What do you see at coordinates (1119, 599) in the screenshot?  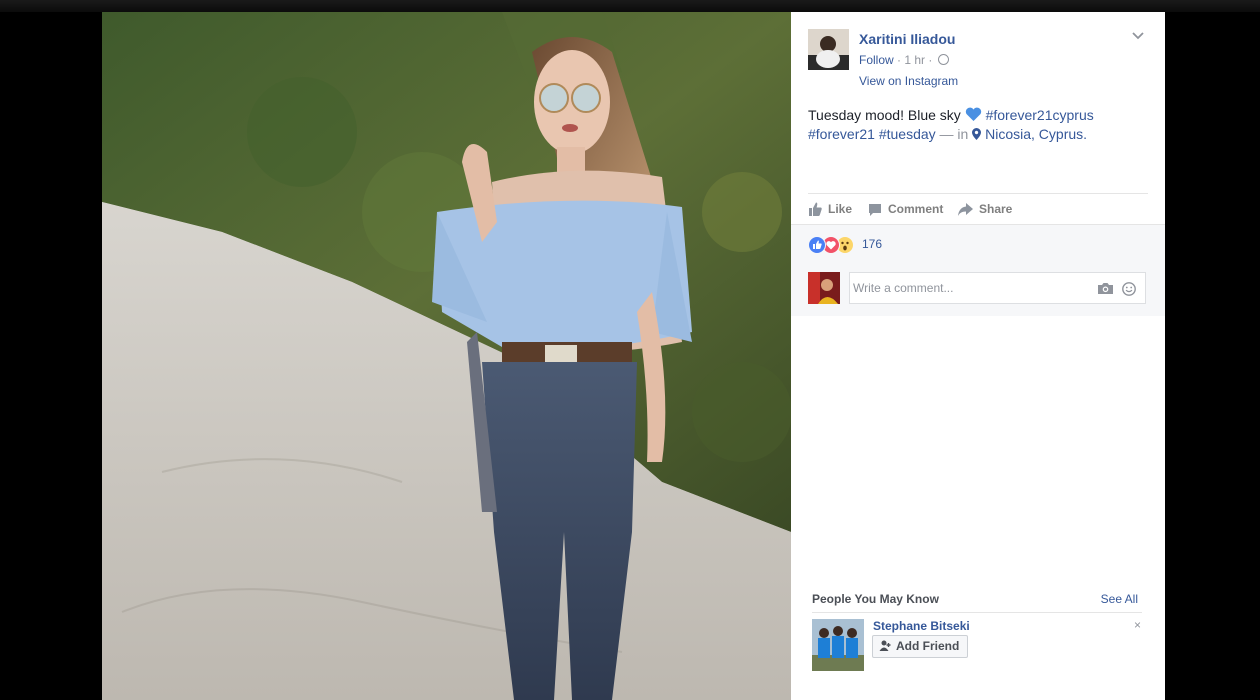 I see `see-all-link: See All` at bounding box center [1119, 599].